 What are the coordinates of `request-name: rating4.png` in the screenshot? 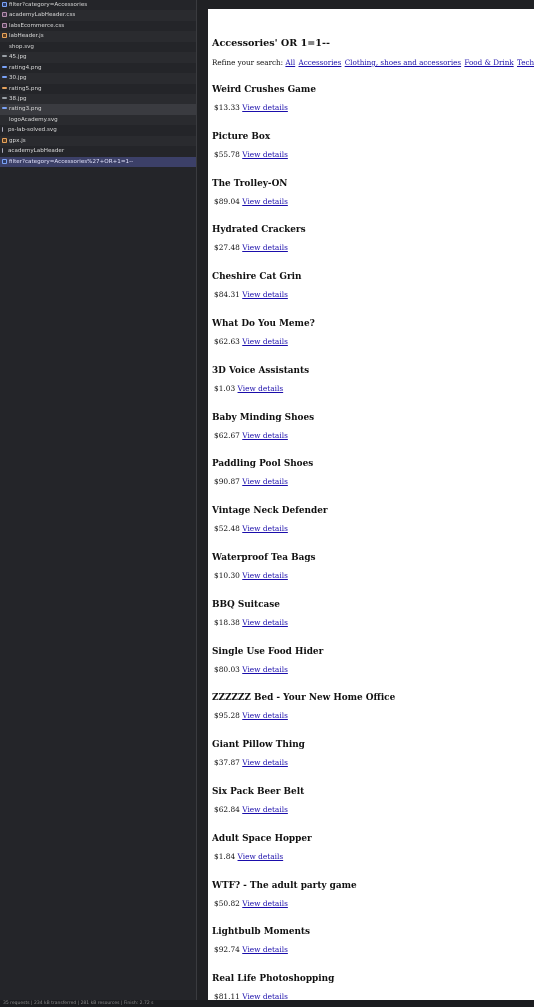 It's located at (25, 67).